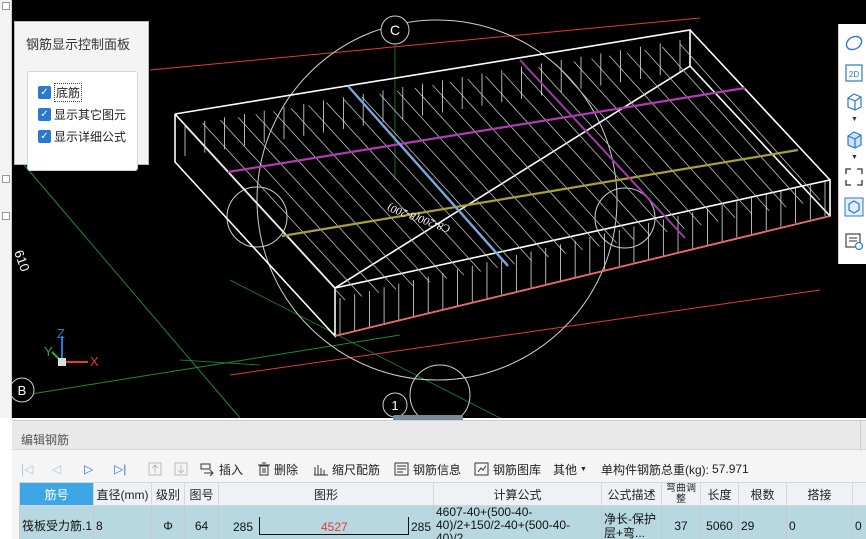 This screenshot has width=866, height=539. Describe the element at coordinates (243, 526) in the screenshot. I see `shape-left-value: 285` at that location.